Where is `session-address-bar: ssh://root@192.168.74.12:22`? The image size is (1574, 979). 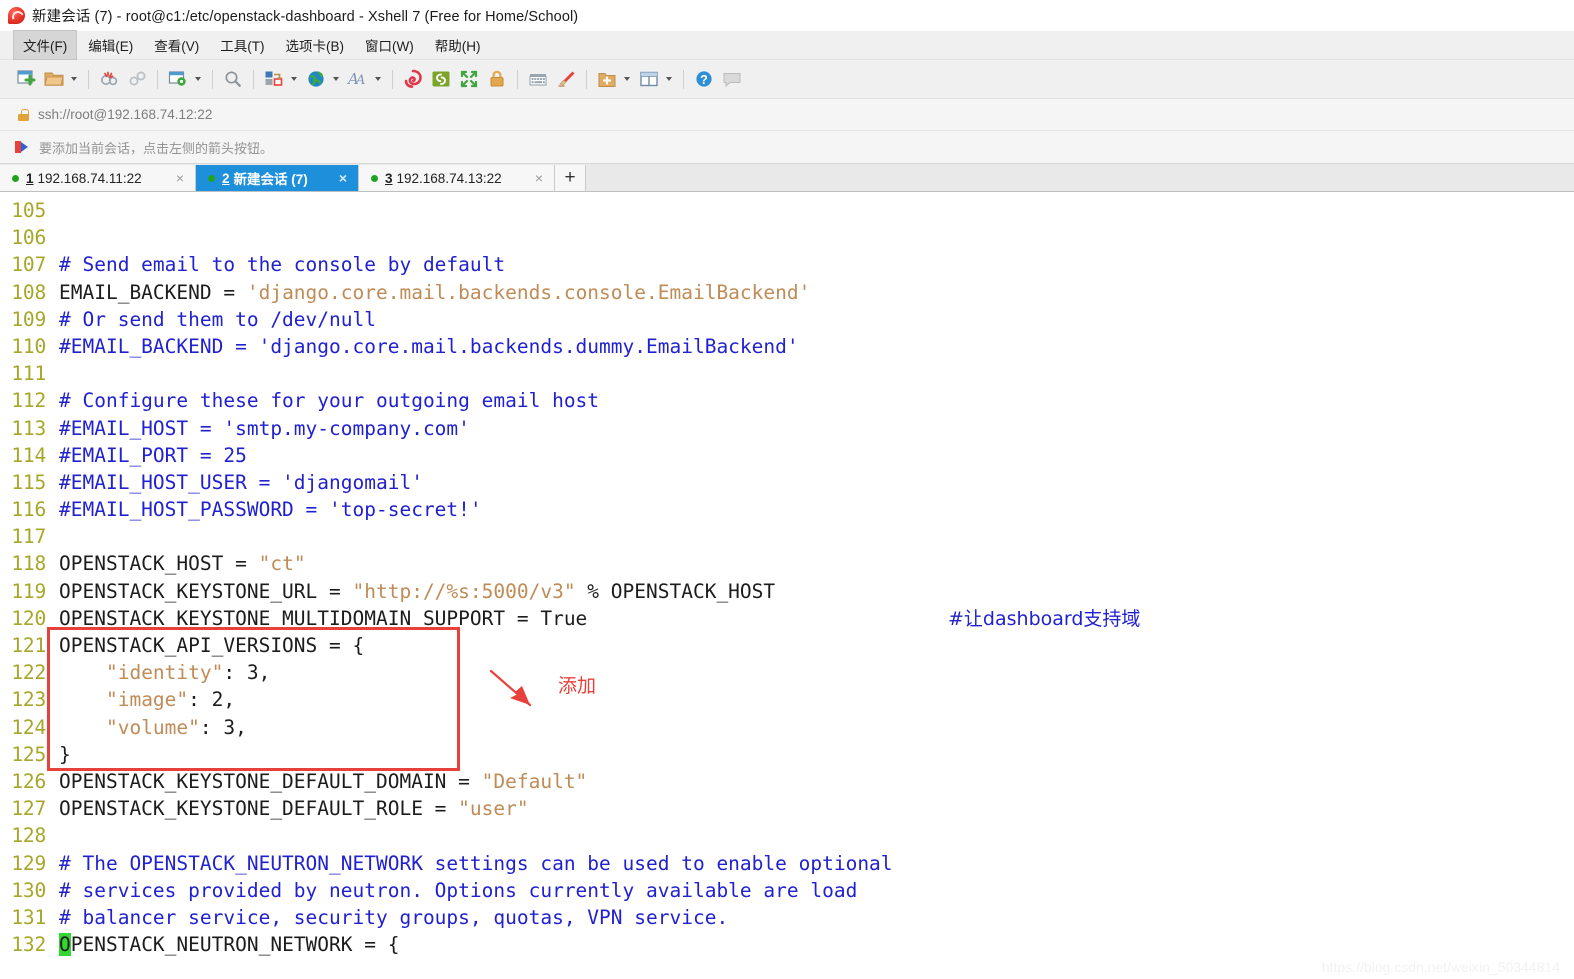 session-address-bar: ssh://root@192.168.74.12:22 is located at coordinates (787, 115).